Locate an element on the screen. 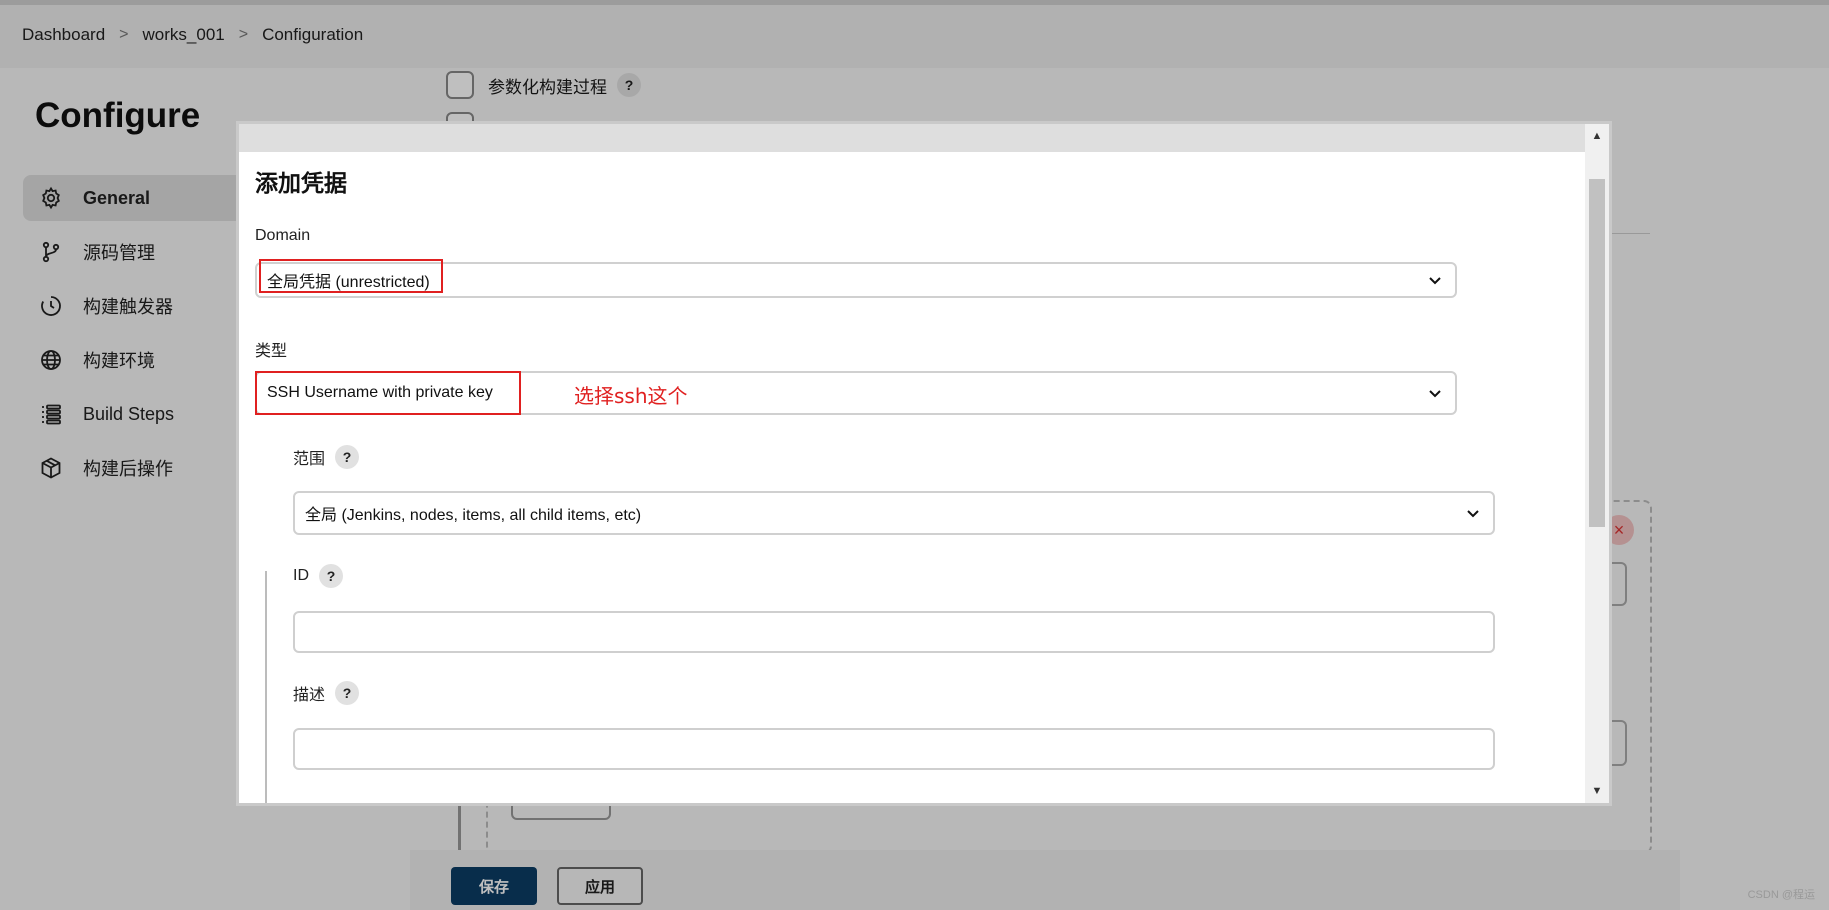  watermark: CSDN @程运 is located at coordinates (1781, 895).